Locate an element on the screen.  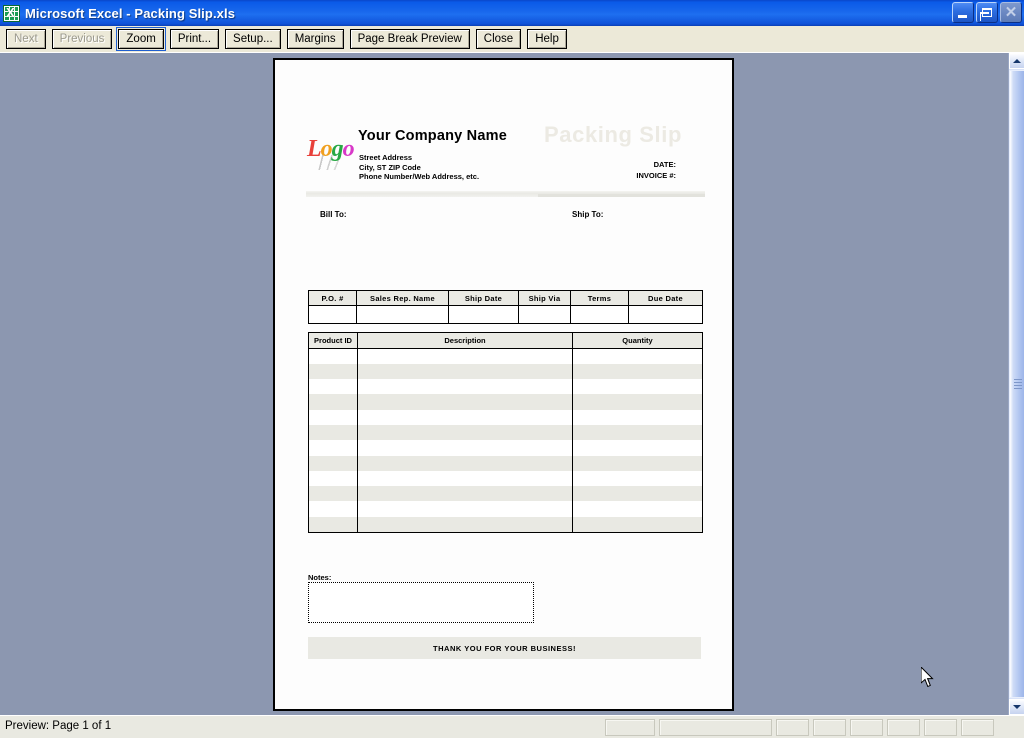
vertical-scrollbar is located at coordinates (1016, 384).